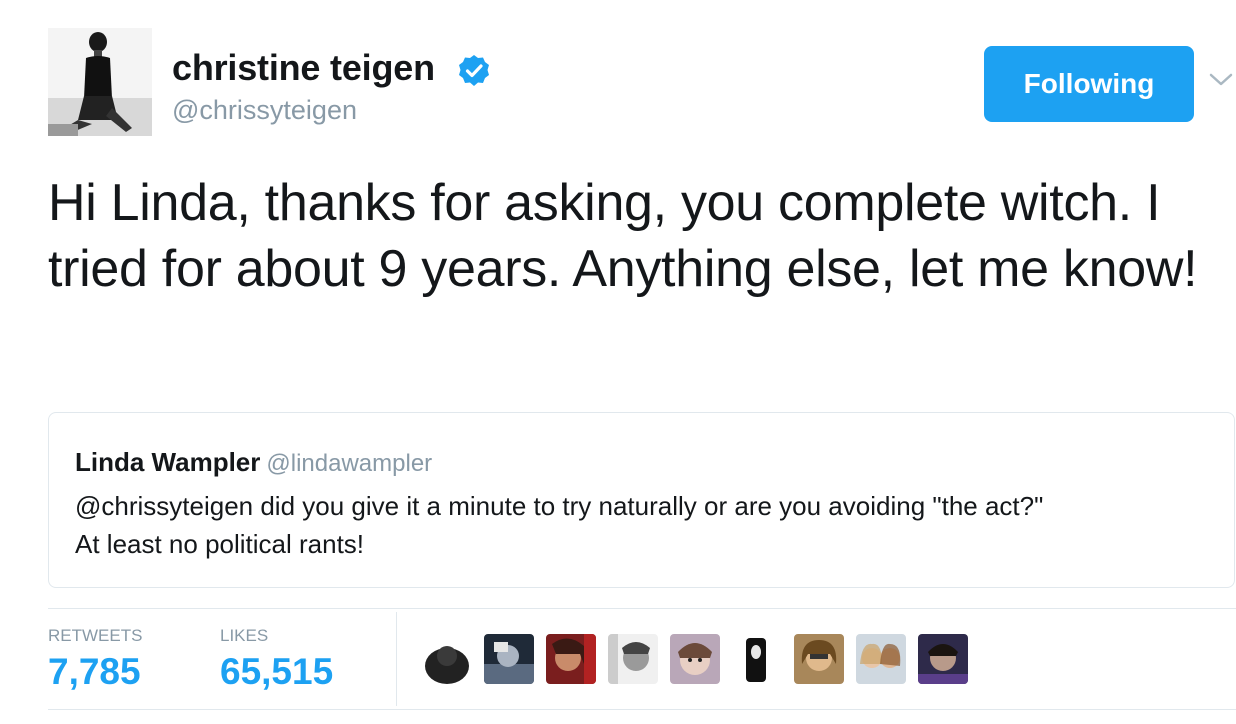  What do you see at coordinates (244, 635) in the screenshot?
I see `likes-label: LIKES` at bounding box center [244, 635].